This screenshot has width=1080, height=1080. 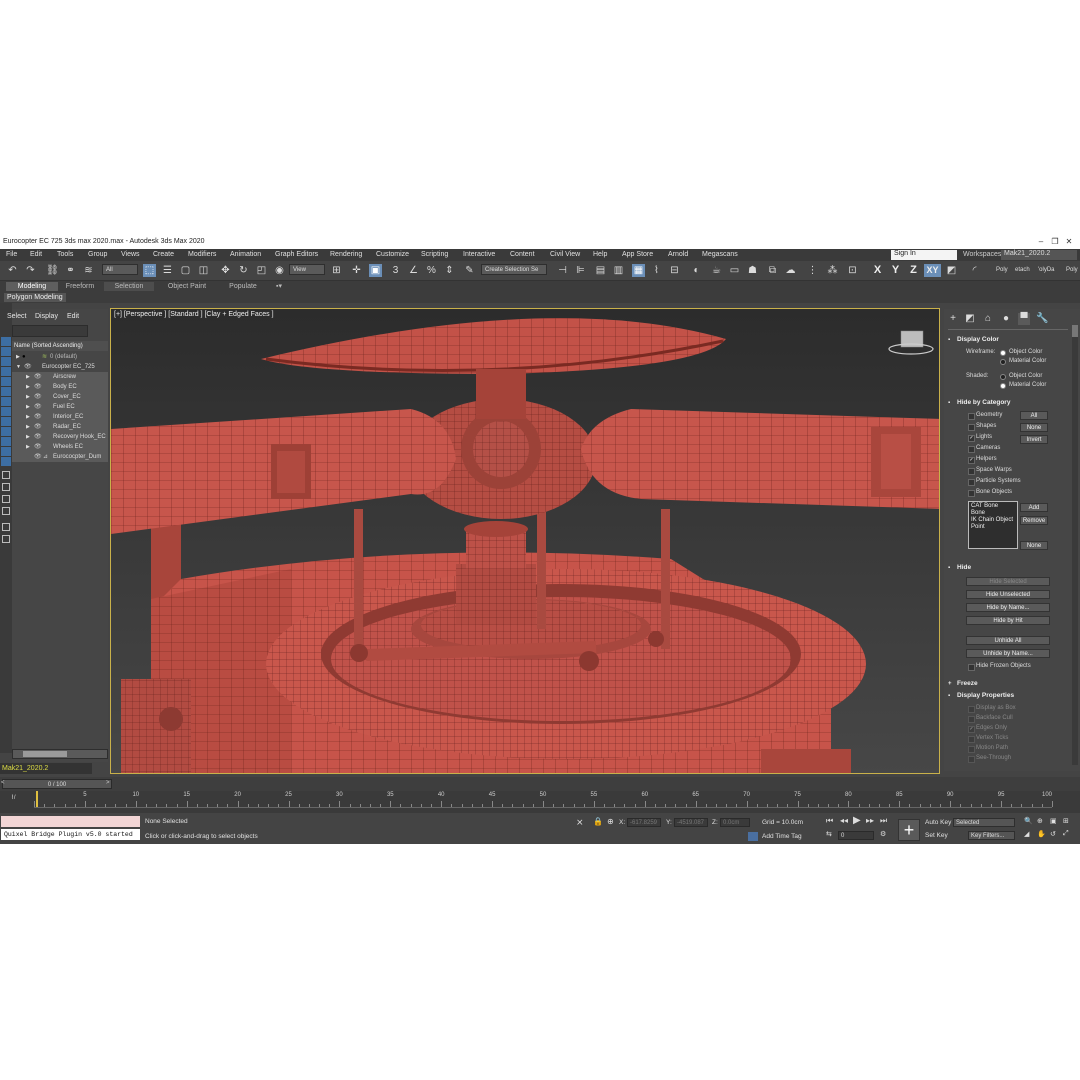 I want to click on play-icon: ▶, so click(x=857, y=820).